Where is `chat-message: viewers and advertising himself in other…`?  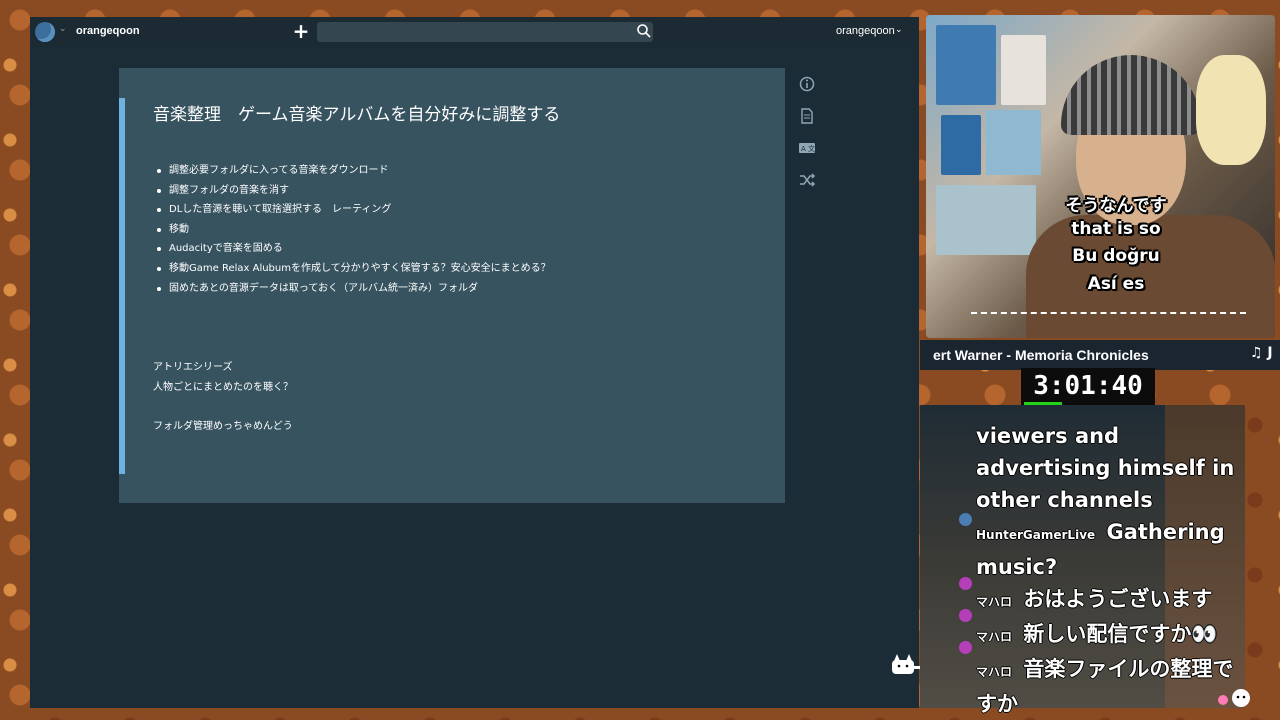 chat-message: viewers and advertising himself in other… is located at coordinates (1113, 468).